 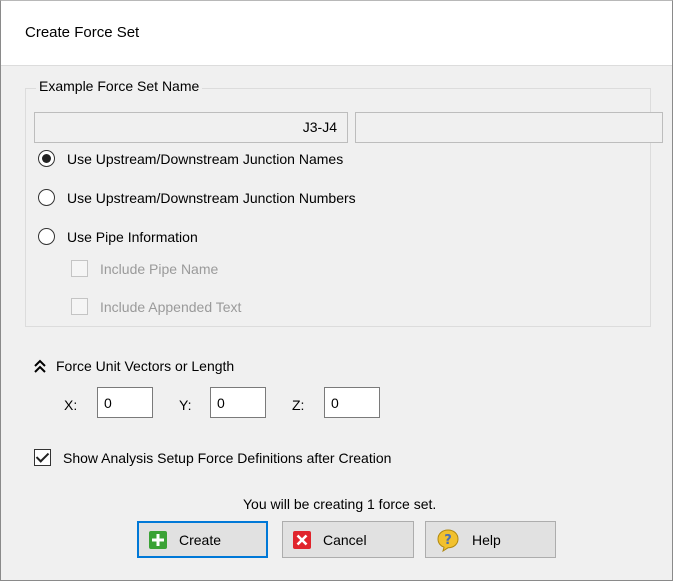 What do you see at coordinates (159, 268) in the screenshot?
I see `include-pipe-name-label: Include Pipe Name` at bounding box center [159, 268].